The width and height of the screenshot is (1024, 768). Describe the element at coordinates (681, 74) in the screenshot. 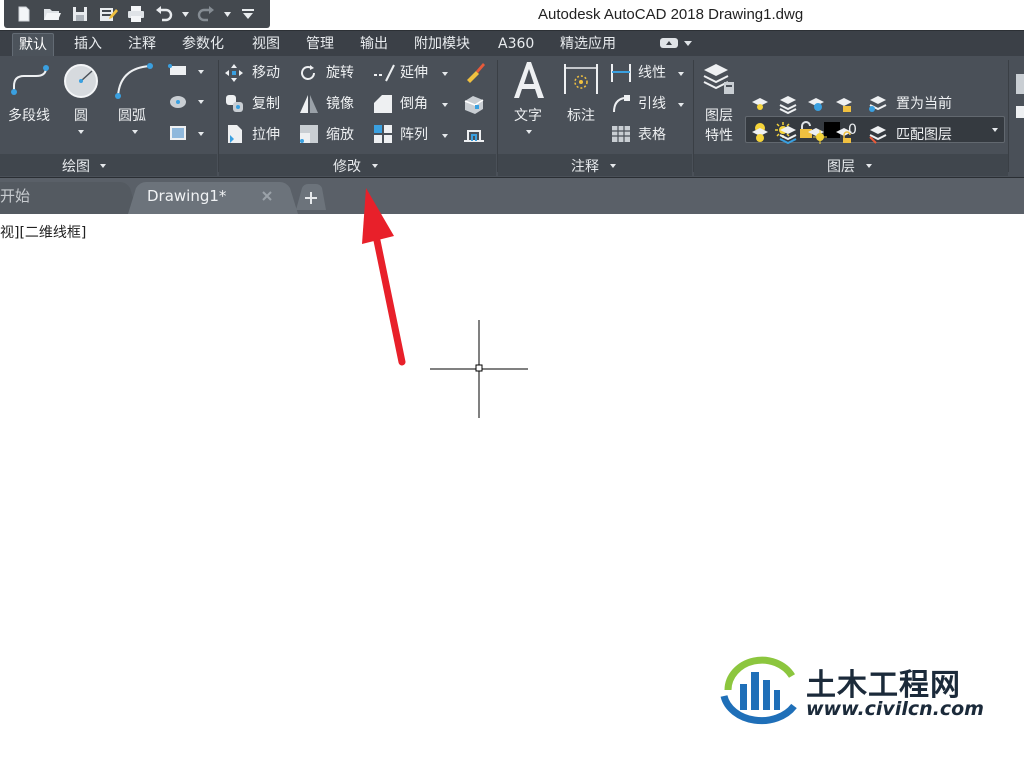

I see `linear-dropdown-icon` at that location.